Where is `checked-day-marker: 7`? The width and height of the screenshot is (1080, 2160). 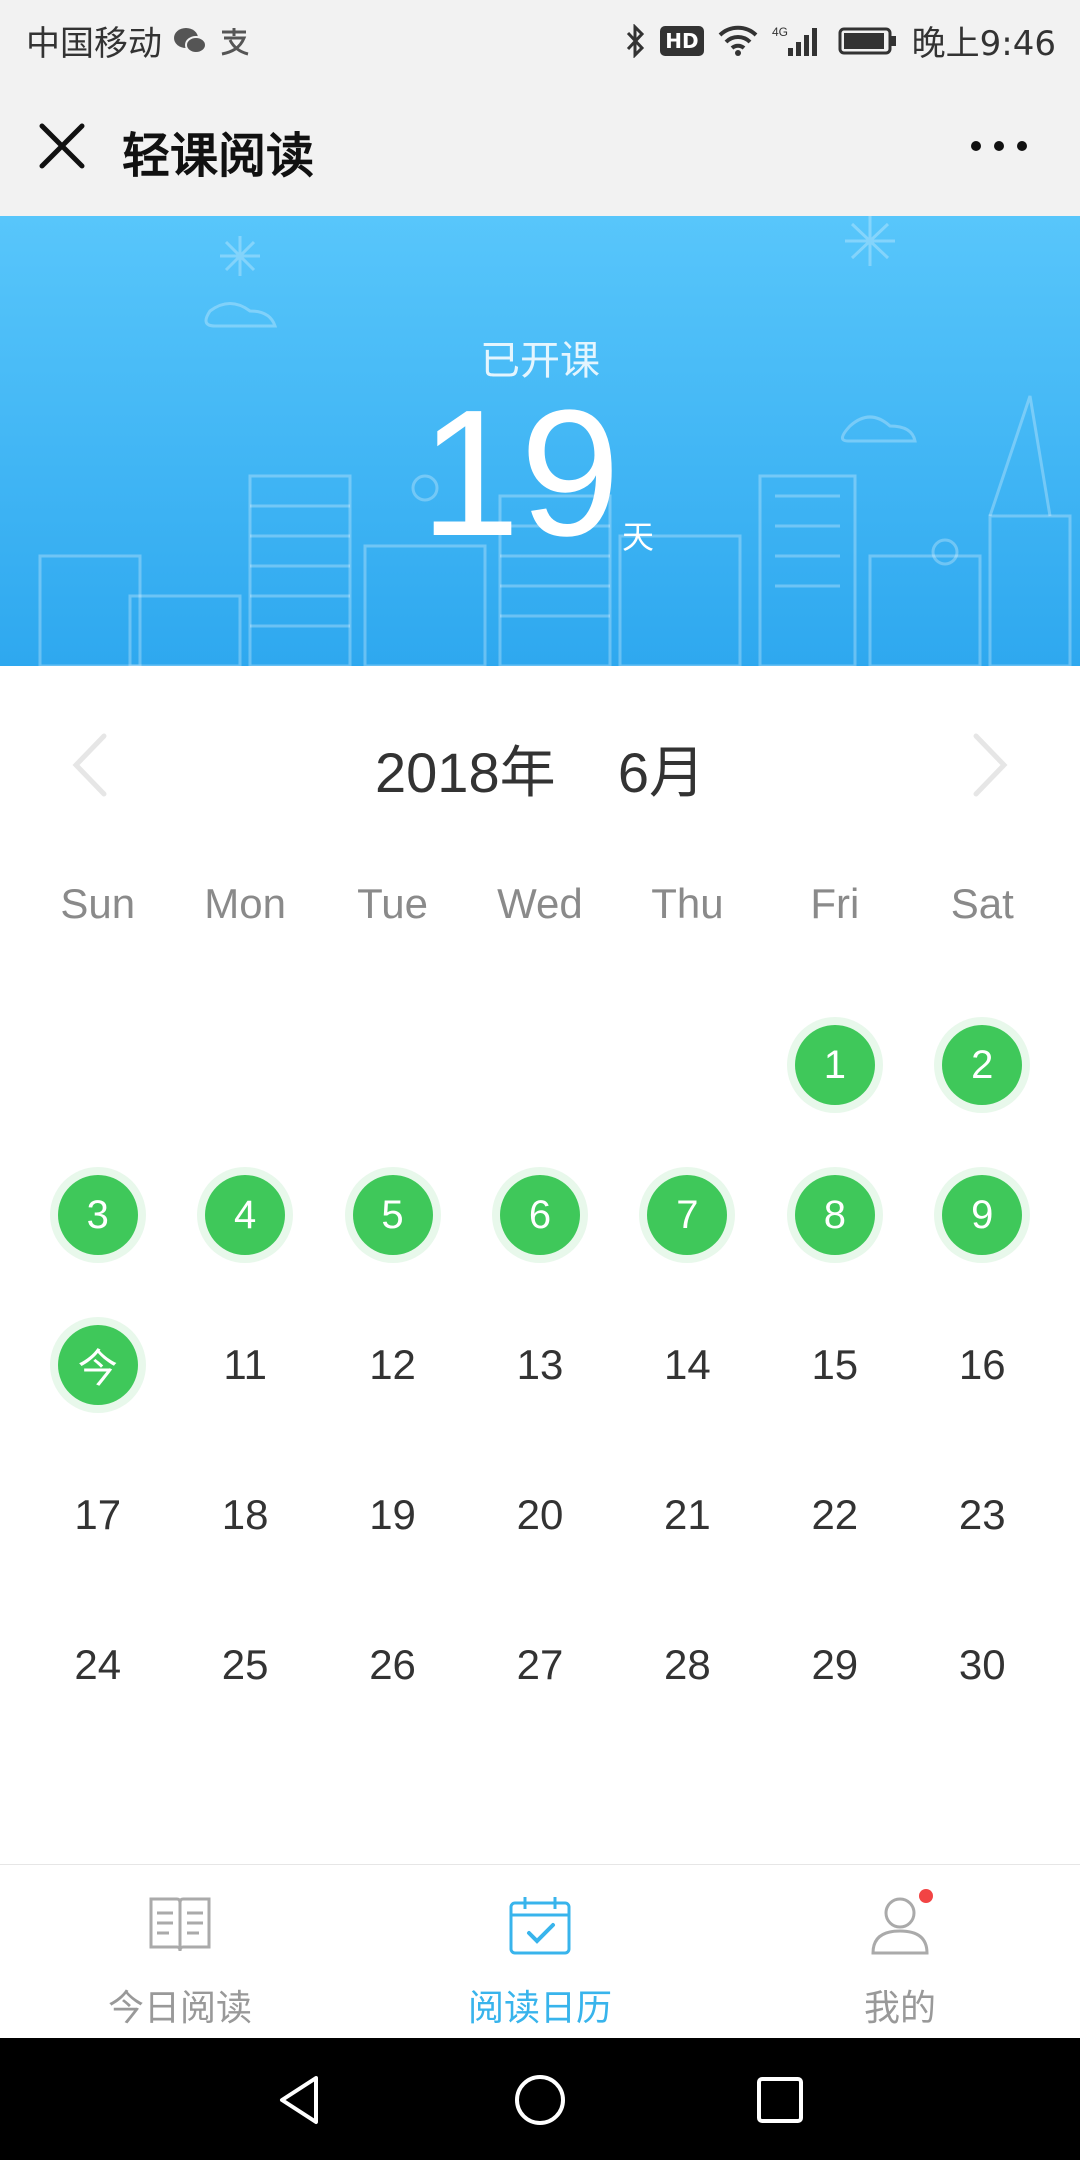 checked-day-marker: 7 is located at coordinates (687, 1215).